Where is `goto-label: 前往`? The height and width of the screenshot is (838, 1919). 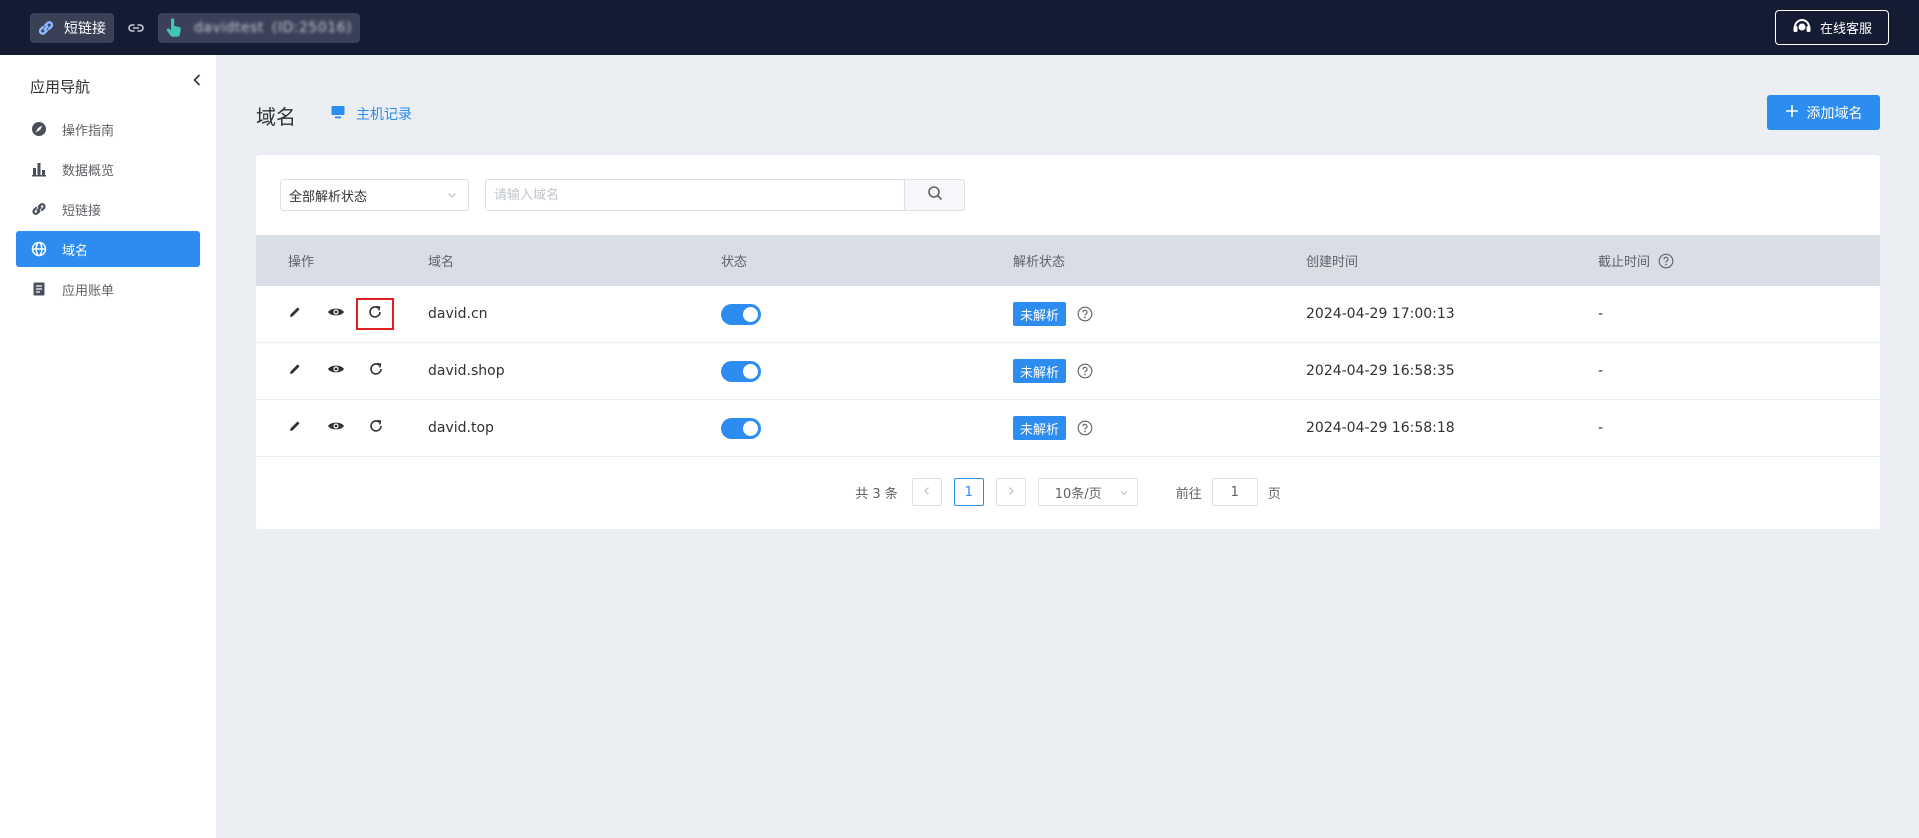 goto-label: 前往 is located at coordinates (1188, 494).